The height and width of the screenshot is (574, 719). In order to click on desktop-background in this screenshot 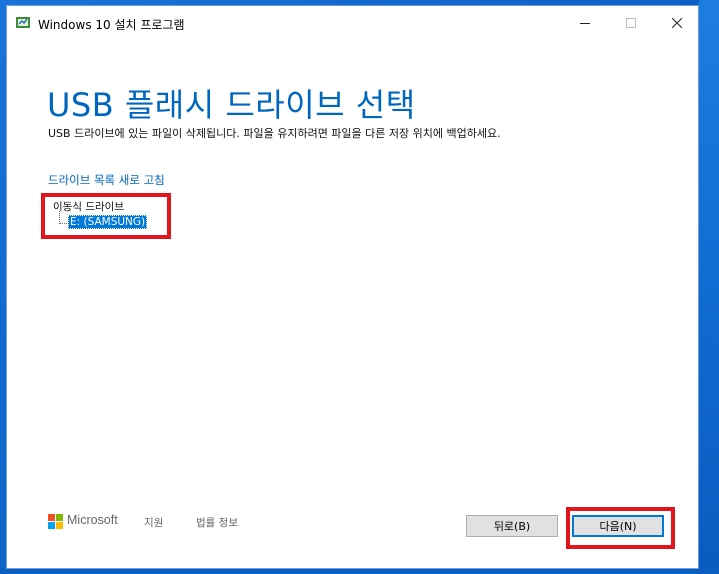, I will do `click(709, 287)`.